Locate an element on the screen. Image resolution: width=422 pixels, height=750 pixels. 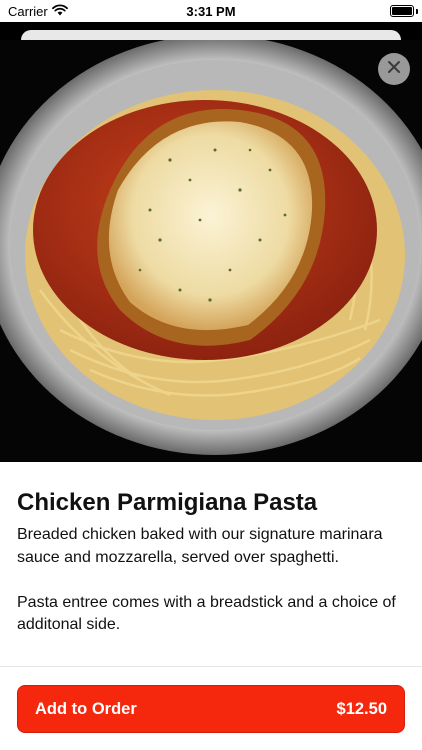
item-price: $12.50 is located at coordinates (361, 708).